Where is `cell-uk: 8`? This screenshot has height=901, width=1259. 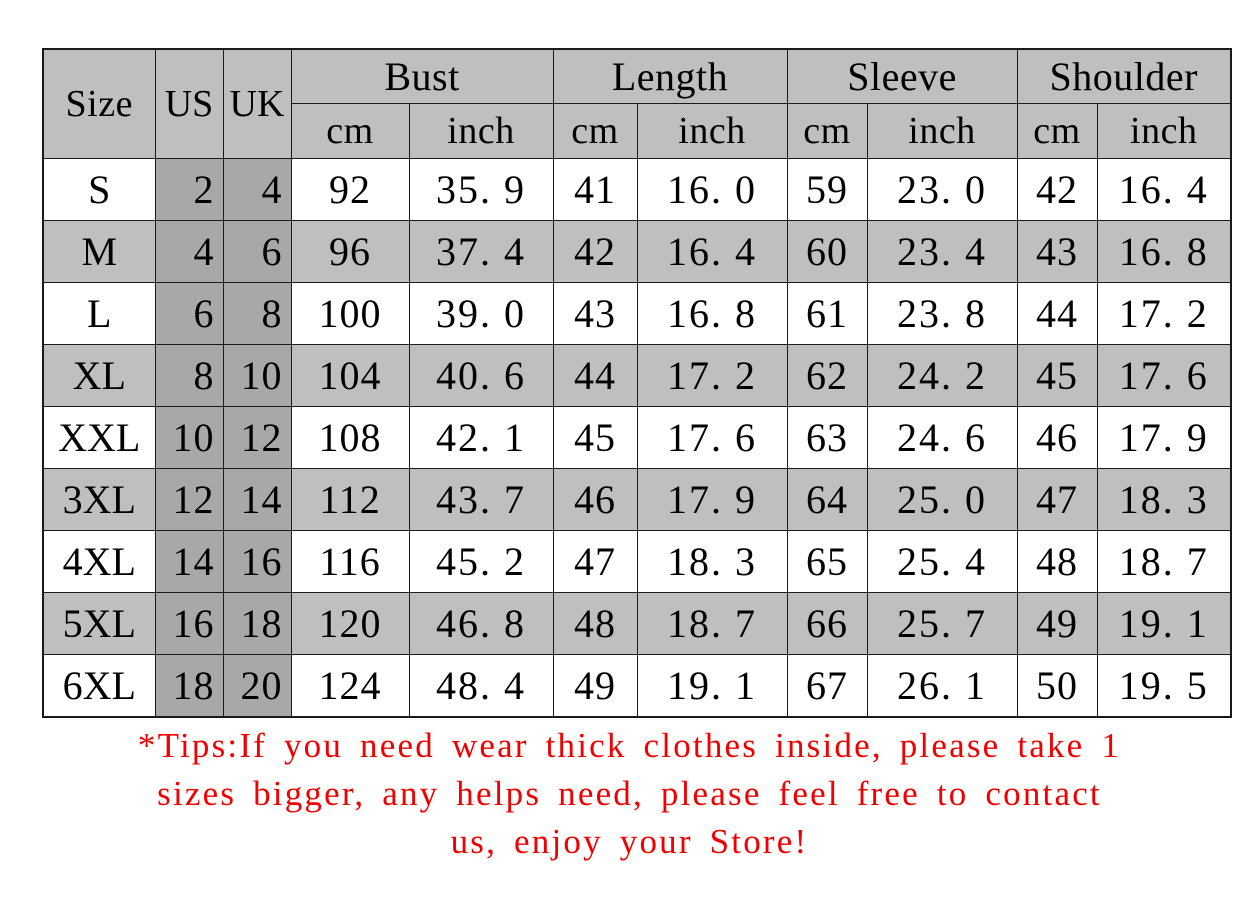
cell-uk: 8 is located at coordinates (257, 313).